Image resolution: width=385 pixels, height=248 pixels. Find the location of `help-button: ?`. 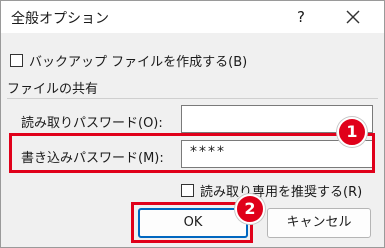

help-button: ? is located at coordinates (301, 17).